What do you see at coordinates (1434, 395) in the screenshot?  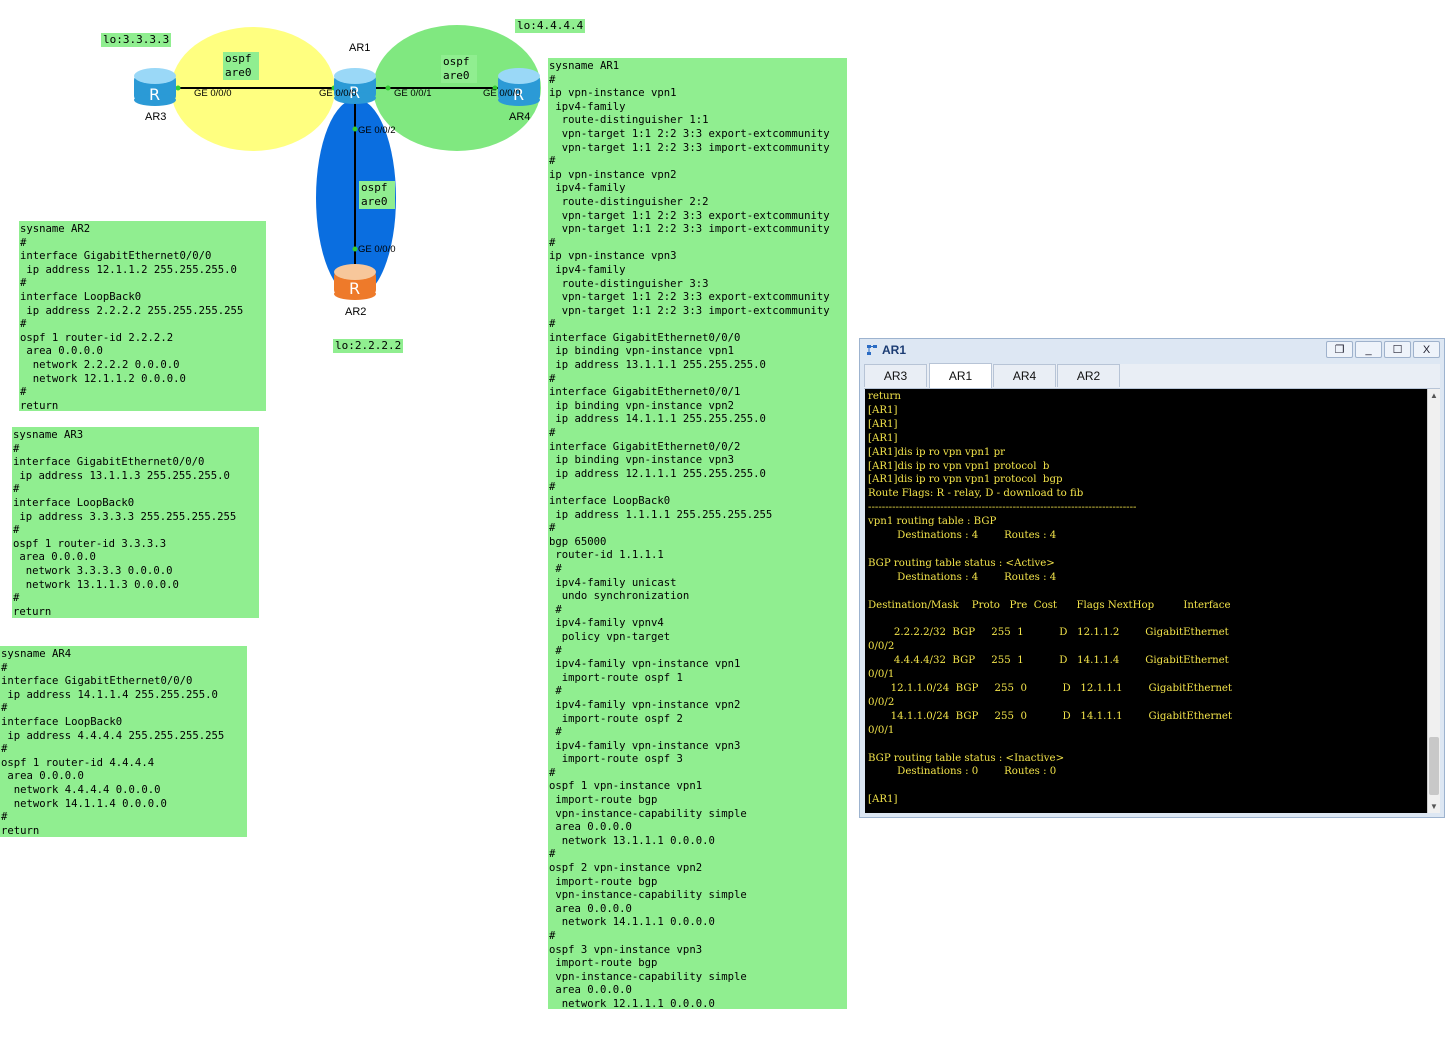 I see `scroll-up-icon: ▲` at bounding box center [1434, 395].